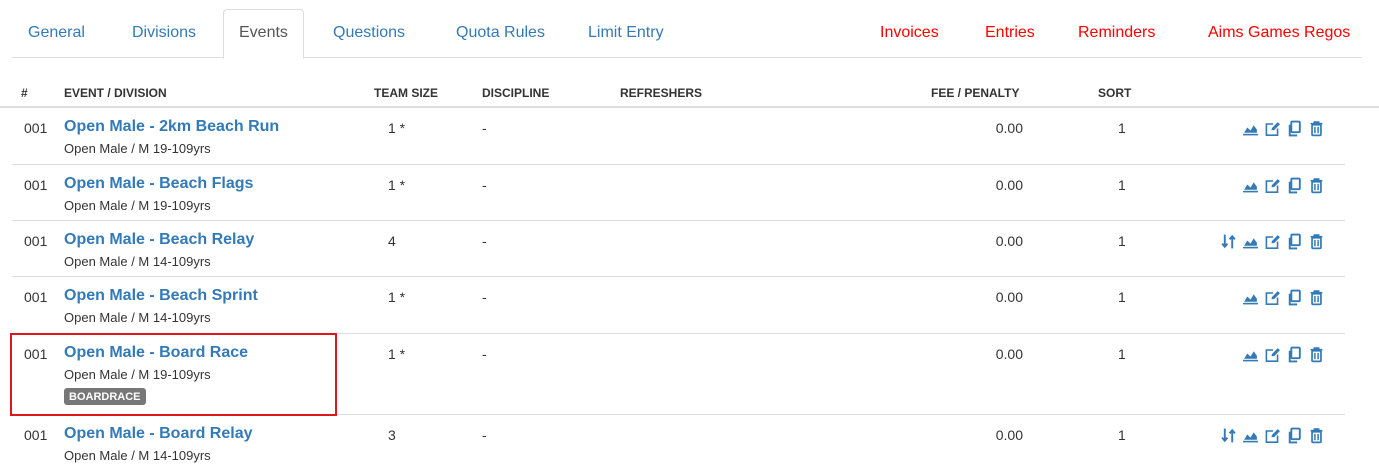  Describe the element at coordinates (661, 93) in the screenshot. I see `header-refreshers: REFRESHERS` at that location.